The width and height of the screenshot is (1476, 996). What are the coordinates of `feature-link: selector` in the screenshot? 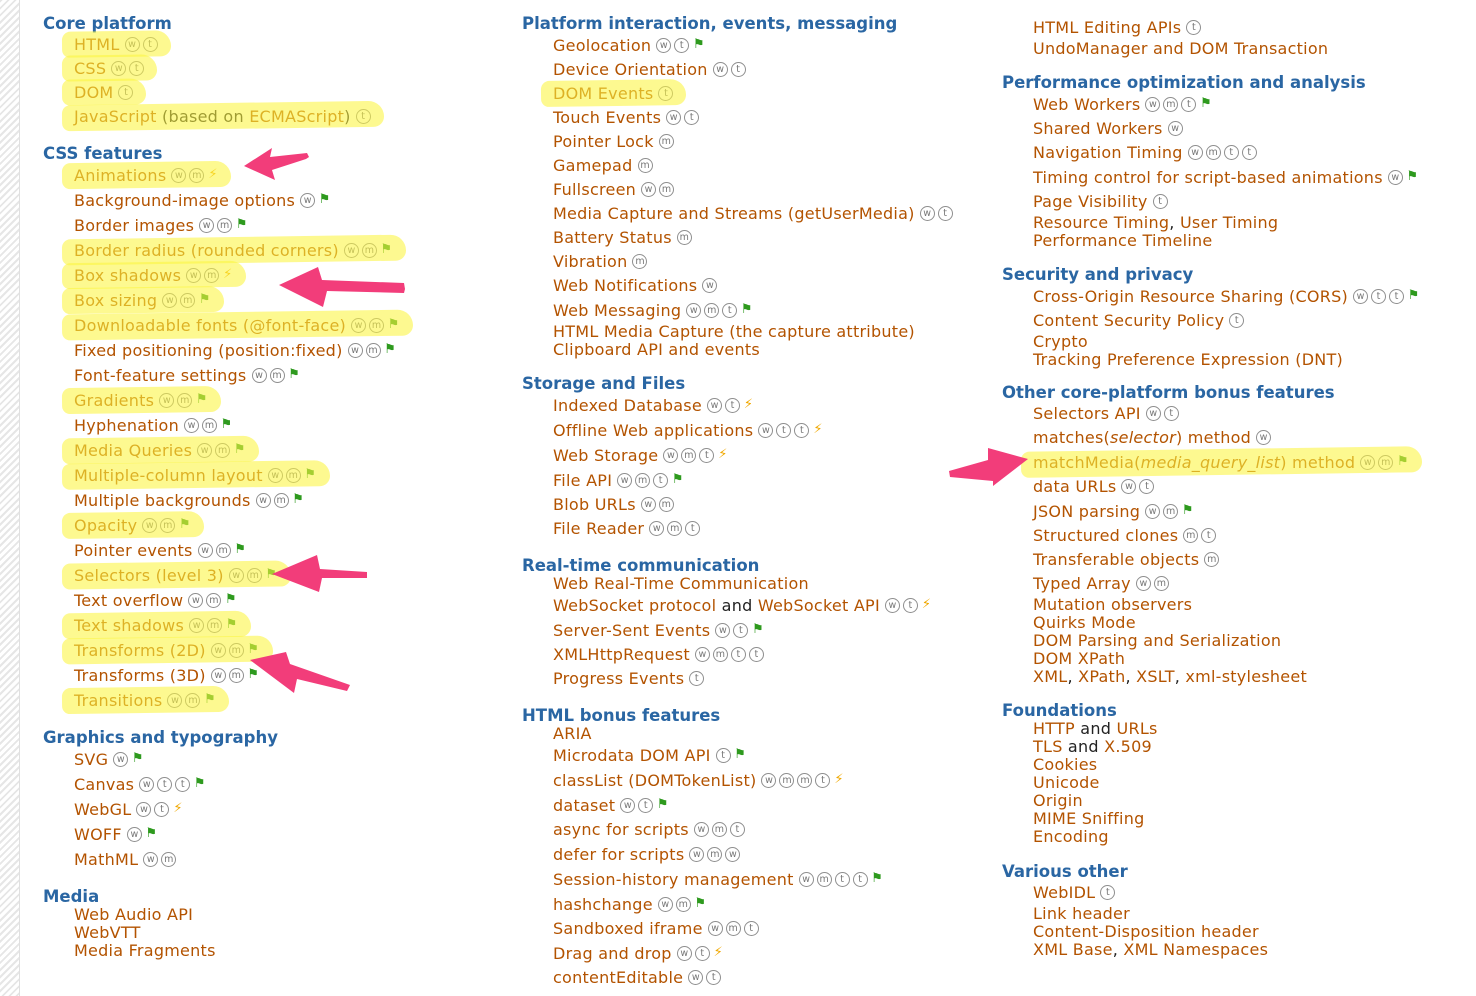 It's located at (1143, 437).